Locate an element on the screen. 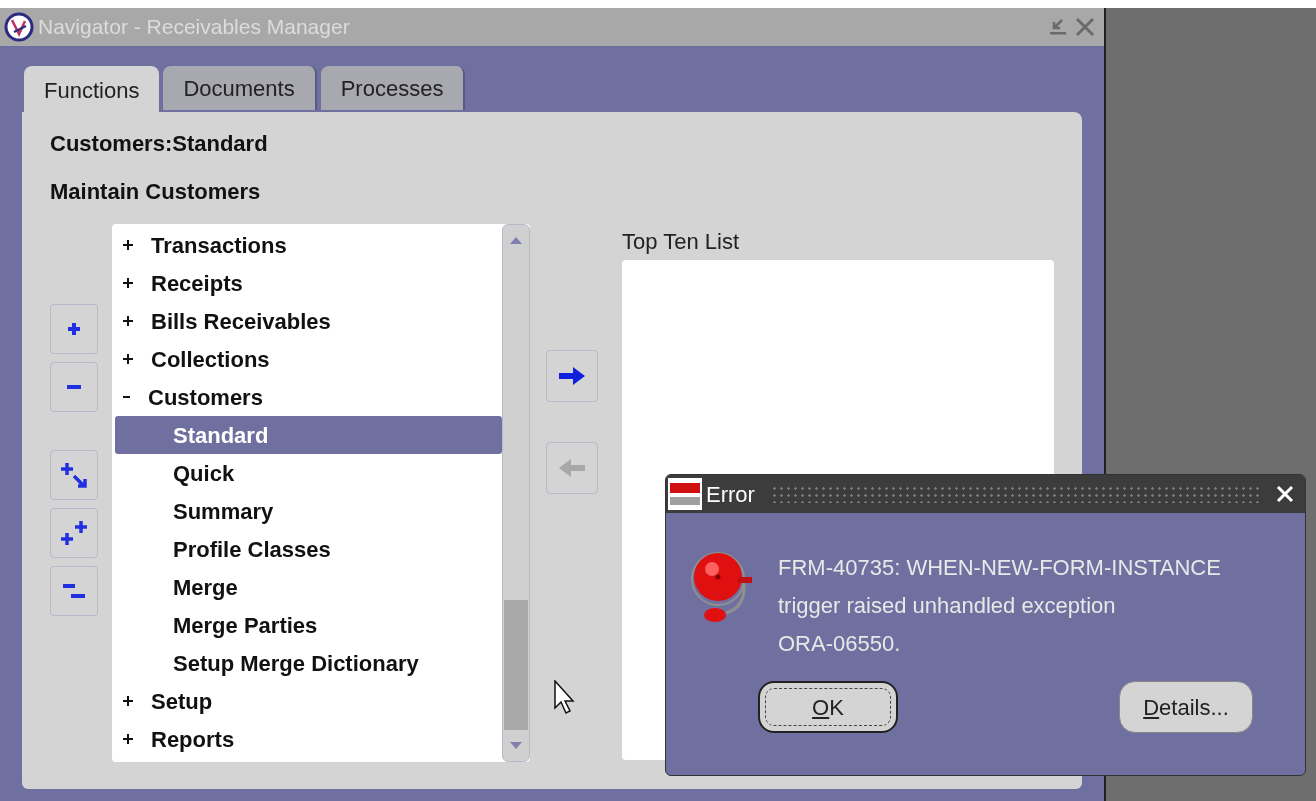 The width and height of the screenshot is (1316, 801). function-title: Customers:Standard is located at coordinates (159, 144).